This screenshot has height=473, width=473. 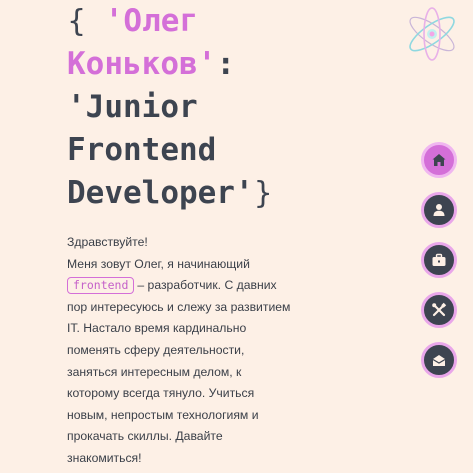 I want to click on hero-line-role-3: Developer'}, so click(x=217, y=193).